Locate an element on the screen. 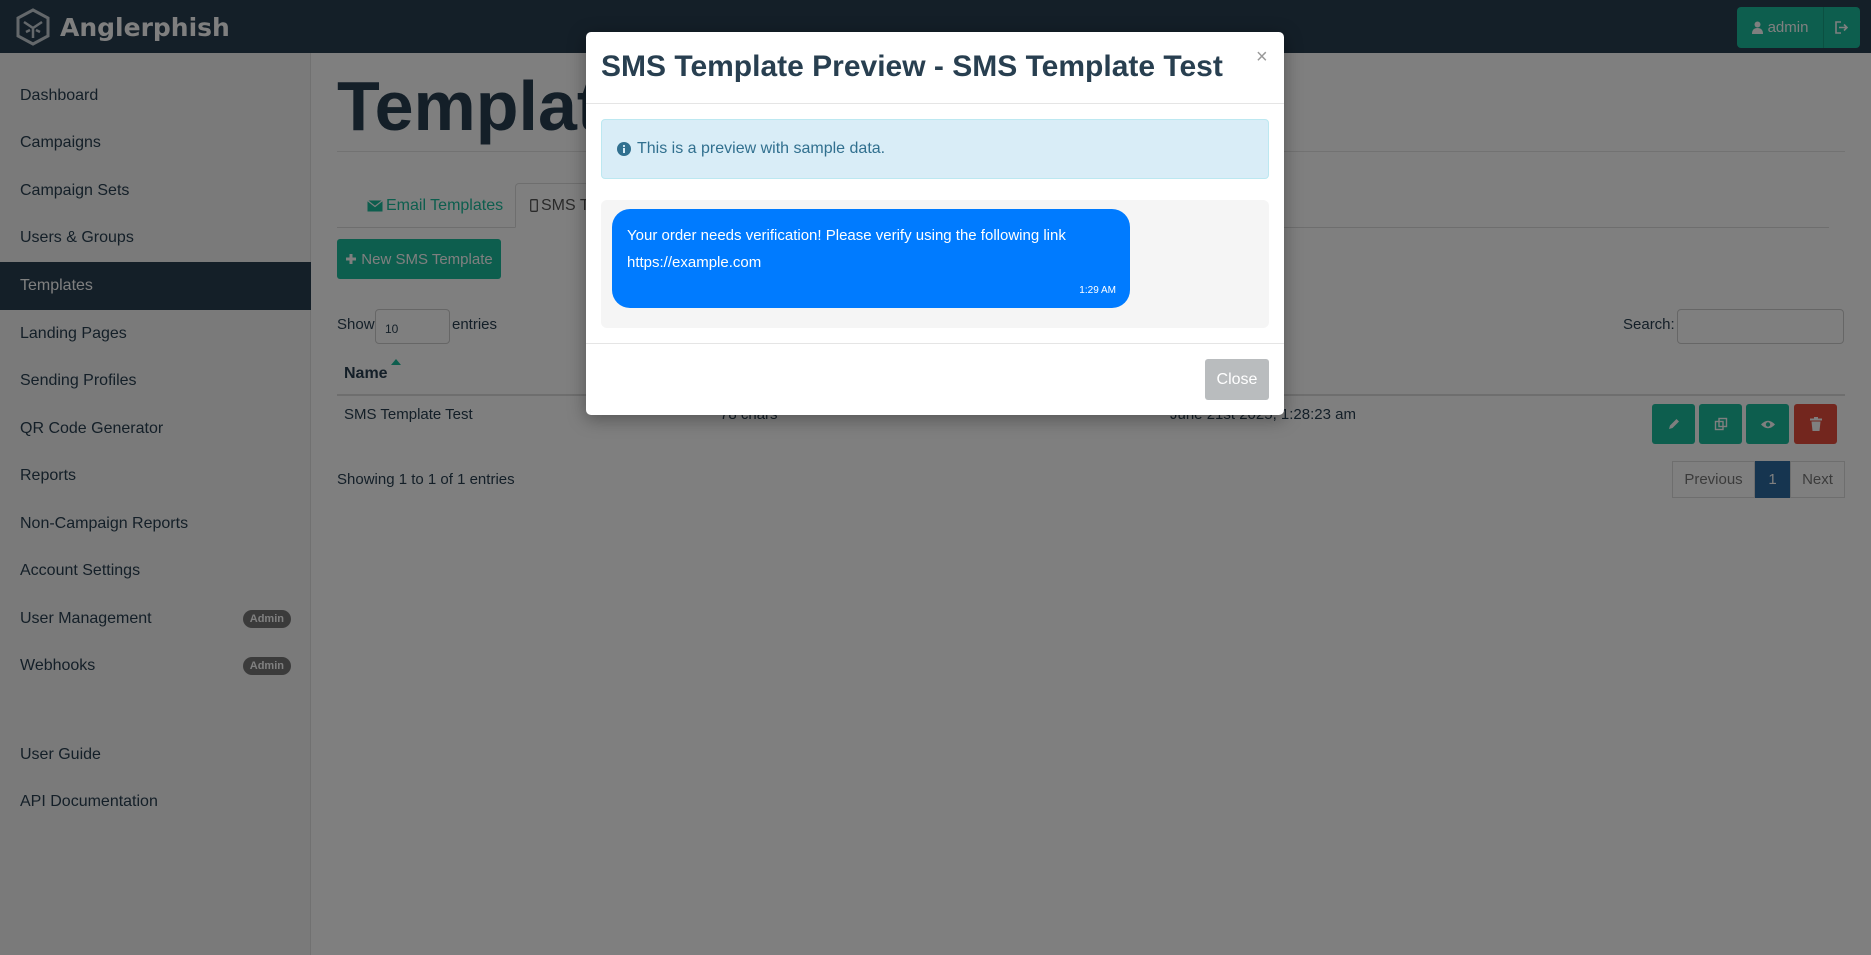  sms-message-time: 1:29 AM is located at coordinates (1097, 290).